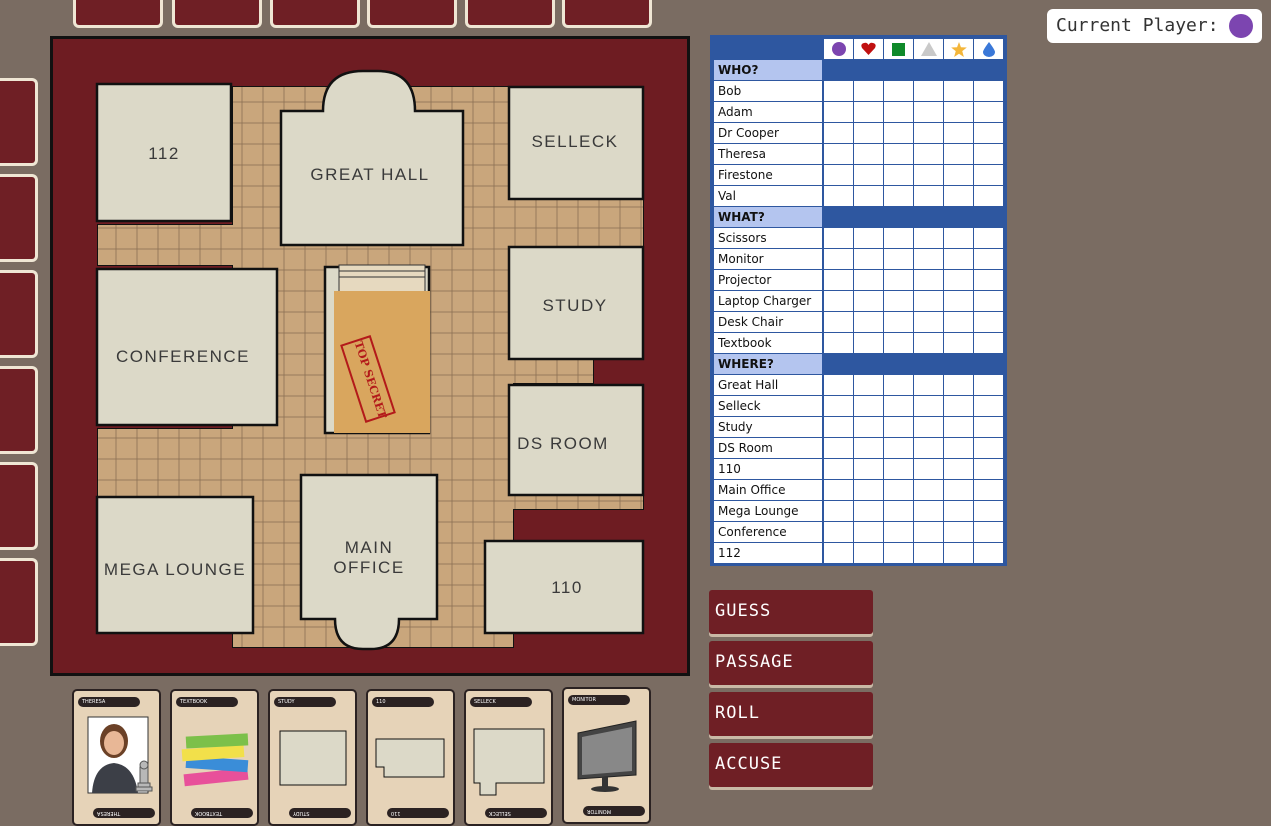 The height and width of the screenshot is (826, 1271). I want to click on roll-button: ROLL, so click(791, 714).